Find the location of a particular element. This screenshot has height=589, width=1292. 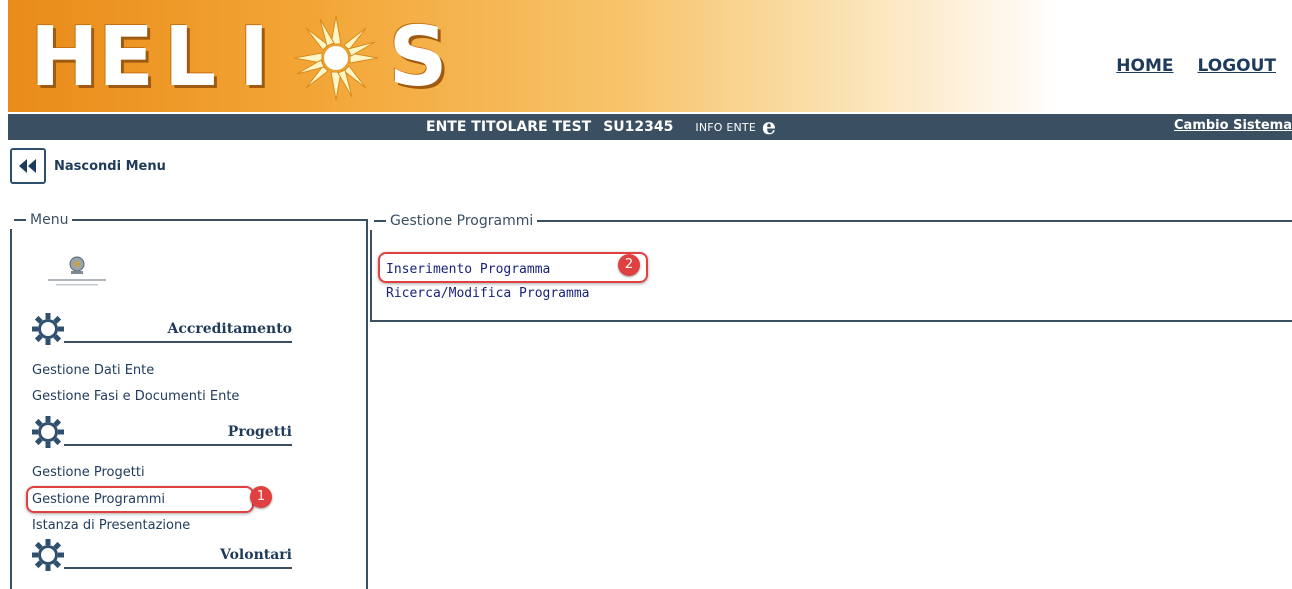

logo-letter-e: E is located at coordinates (125, 57).